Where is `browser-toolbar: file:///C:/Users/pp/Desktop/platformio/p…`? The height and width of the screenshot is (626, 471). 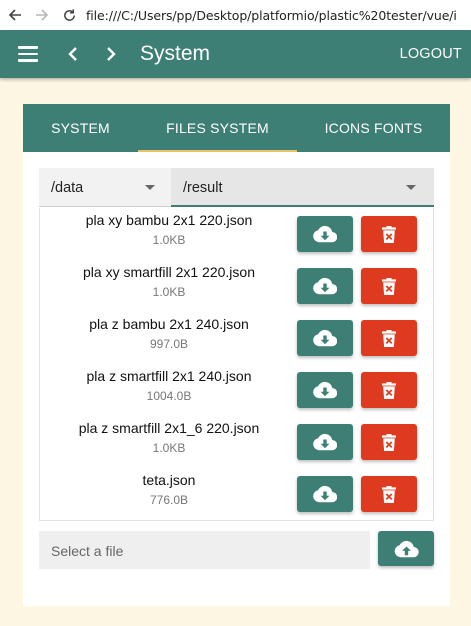
browser-toolbar: file:///C:/Users/pp/Desktop/platformio/p… is located at coordinates (235, 15).